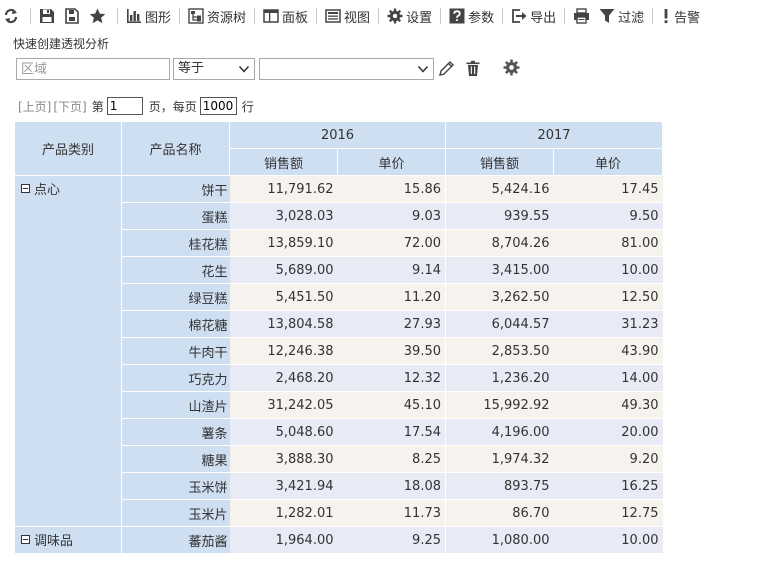 The height and width of the screenshot is (570, 758). Describe the element at coordinates (218, 106) in the screenshot. I see `rows-per-page-input` at that location.